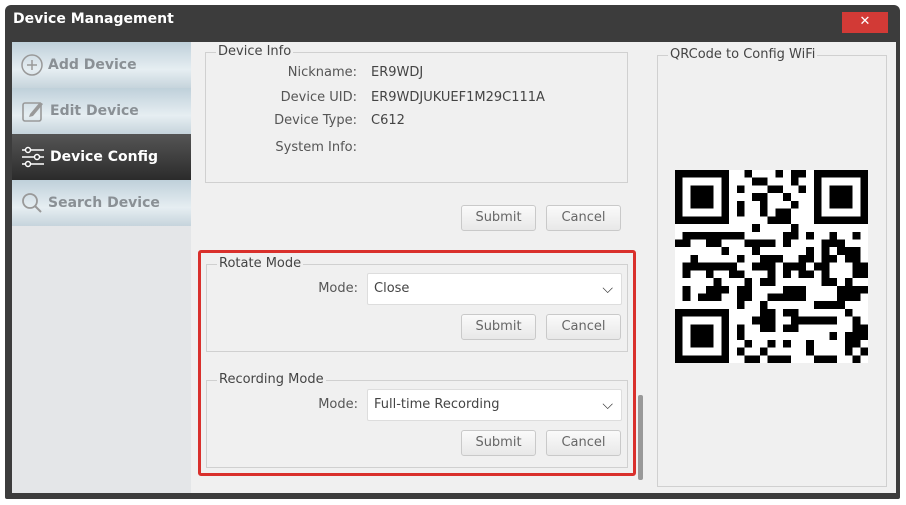 This screenshot has height=505, width=906. I want to click on submit-button: Submit, so click(498, 218).